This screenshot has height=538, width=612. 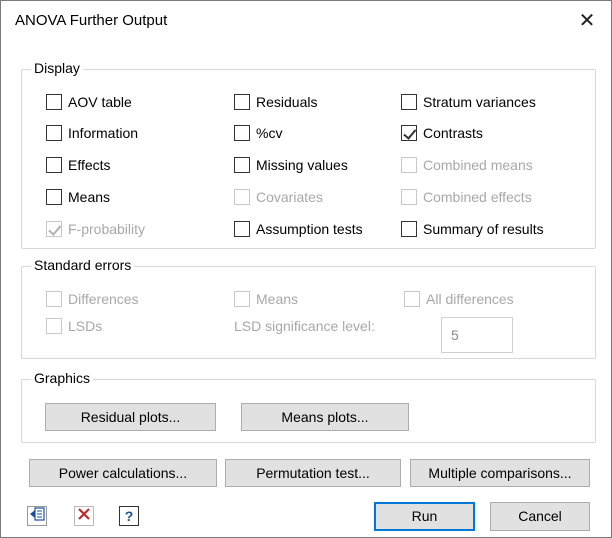 I want to click on checkbox-label: Missing values, so click(x=302, y=165).